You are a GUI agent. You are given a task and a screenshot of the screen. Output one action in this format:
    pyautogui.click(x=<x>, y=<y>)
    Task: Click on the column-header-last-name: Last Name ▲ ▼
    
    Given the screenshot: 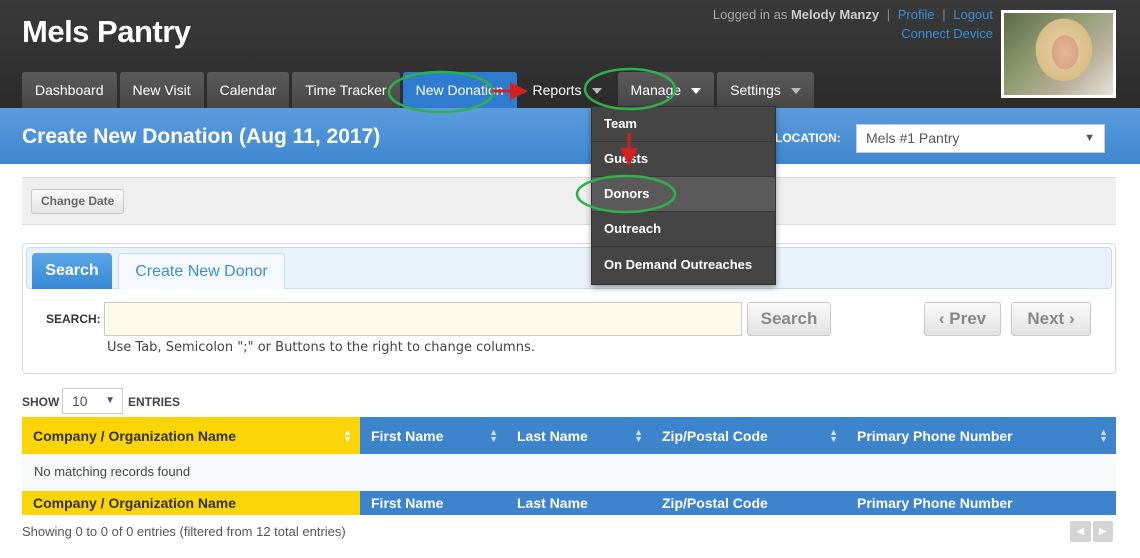 What is the action you would take?
    pyautogui.click(x=578, y=435)
    